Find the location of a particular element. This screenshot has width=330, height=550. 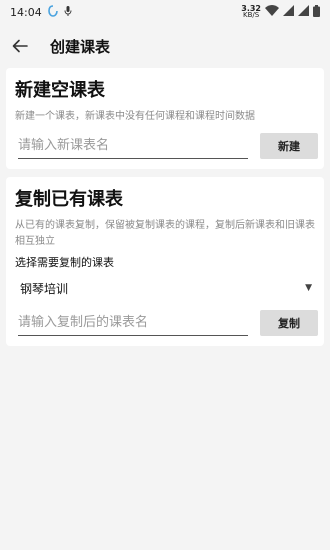

status-bar: 14:04 3.32 KB/S is located at coordinates (165, 12).